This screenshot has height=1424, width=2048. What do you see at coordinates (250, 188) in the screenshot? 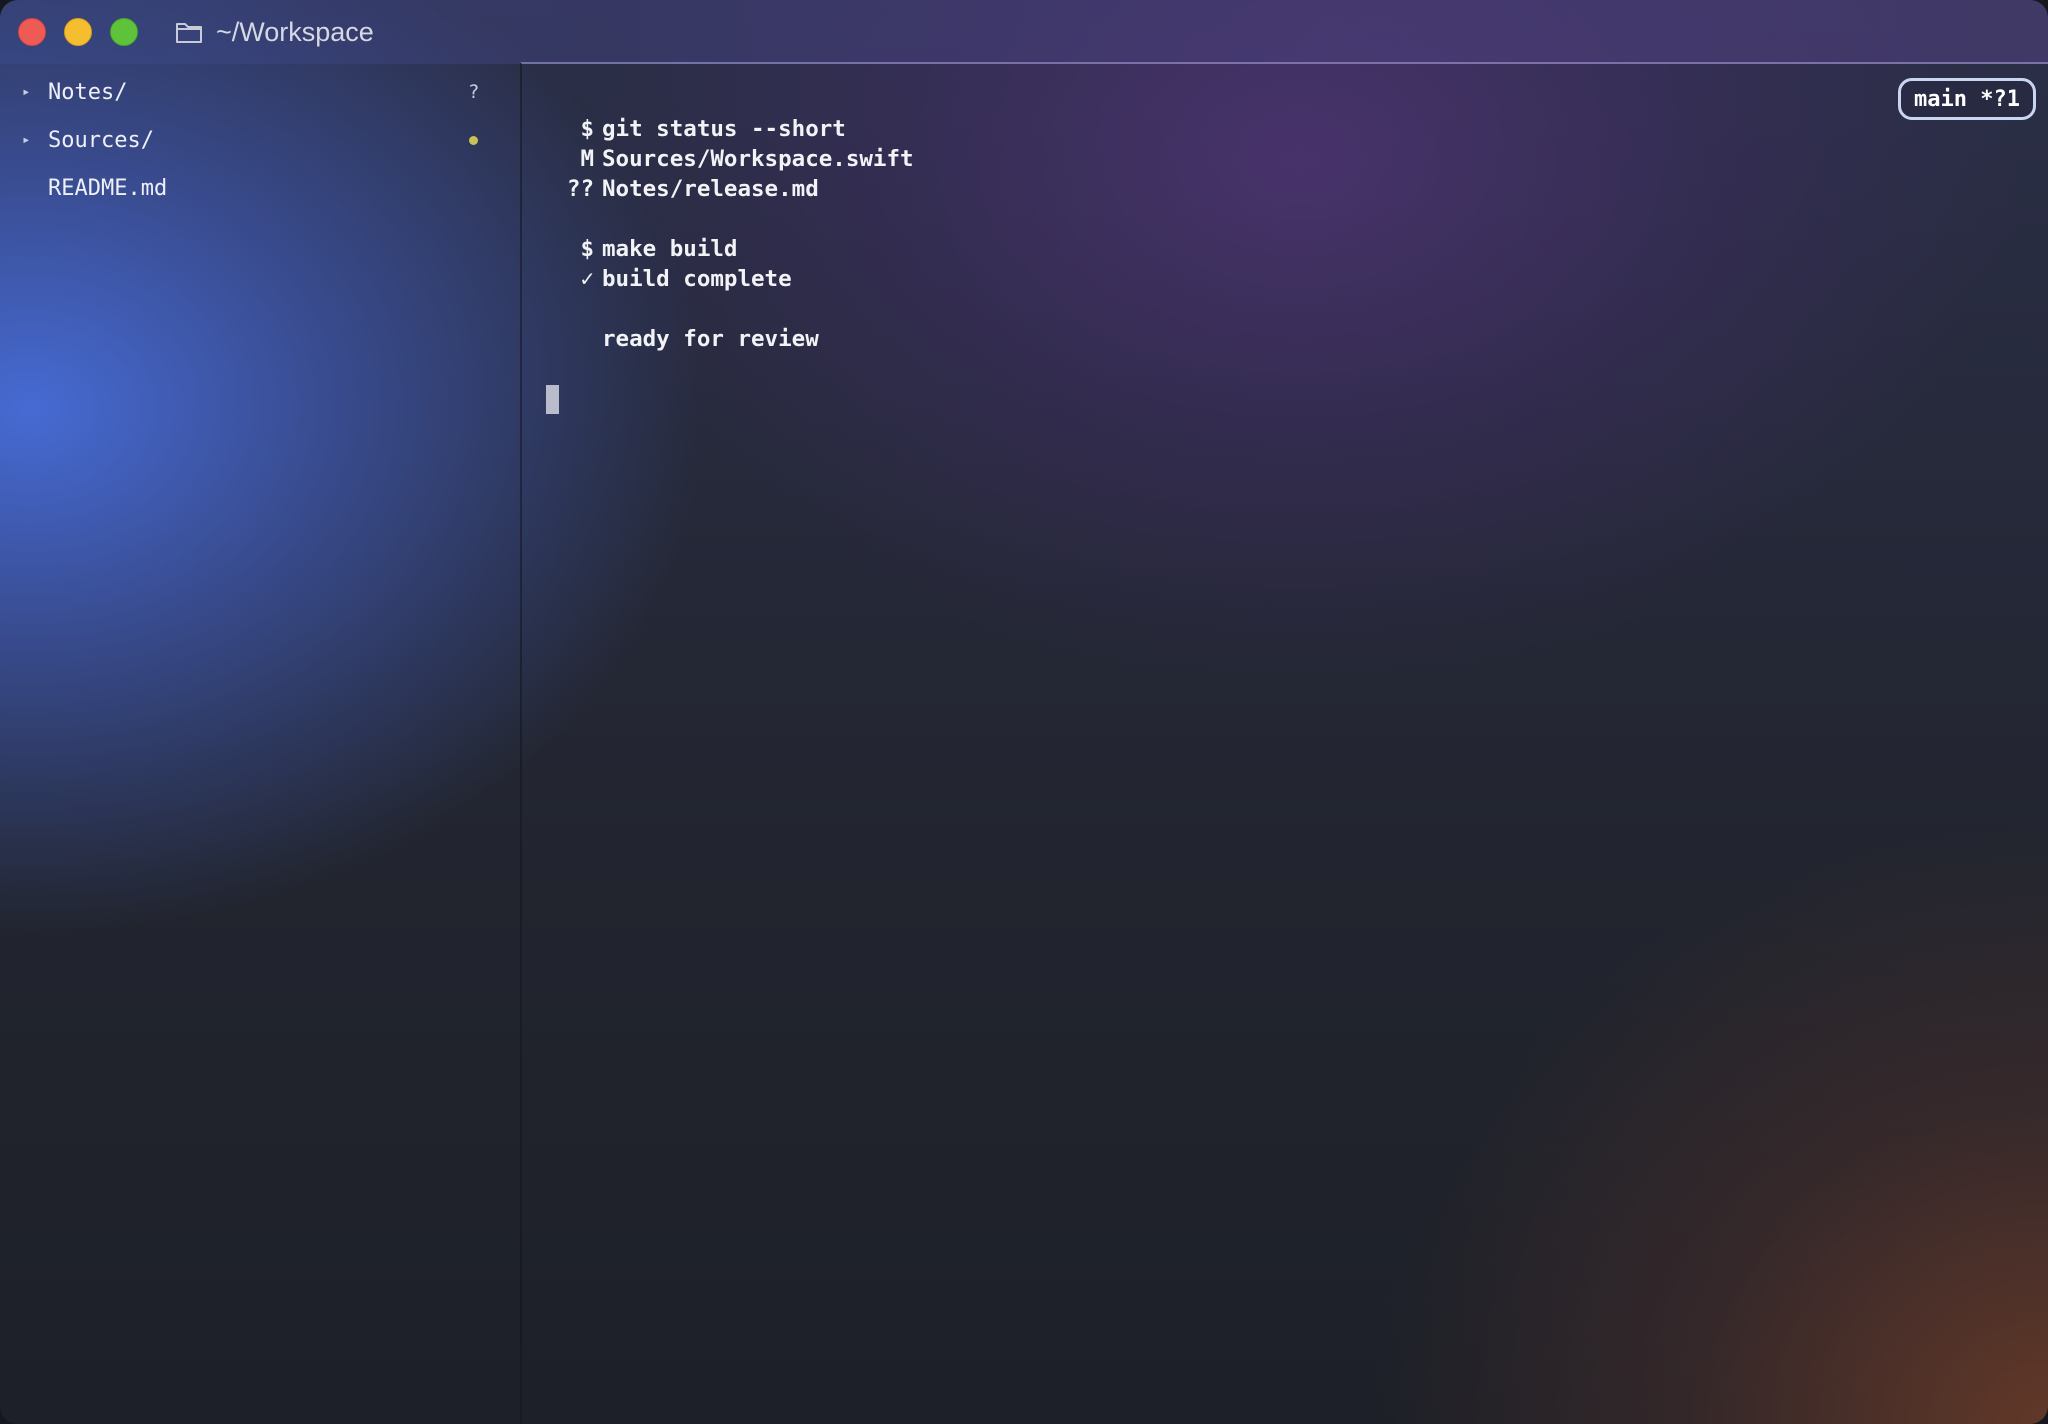
I see `tree-item-readme: README.md` at bounding box center [250, 188].